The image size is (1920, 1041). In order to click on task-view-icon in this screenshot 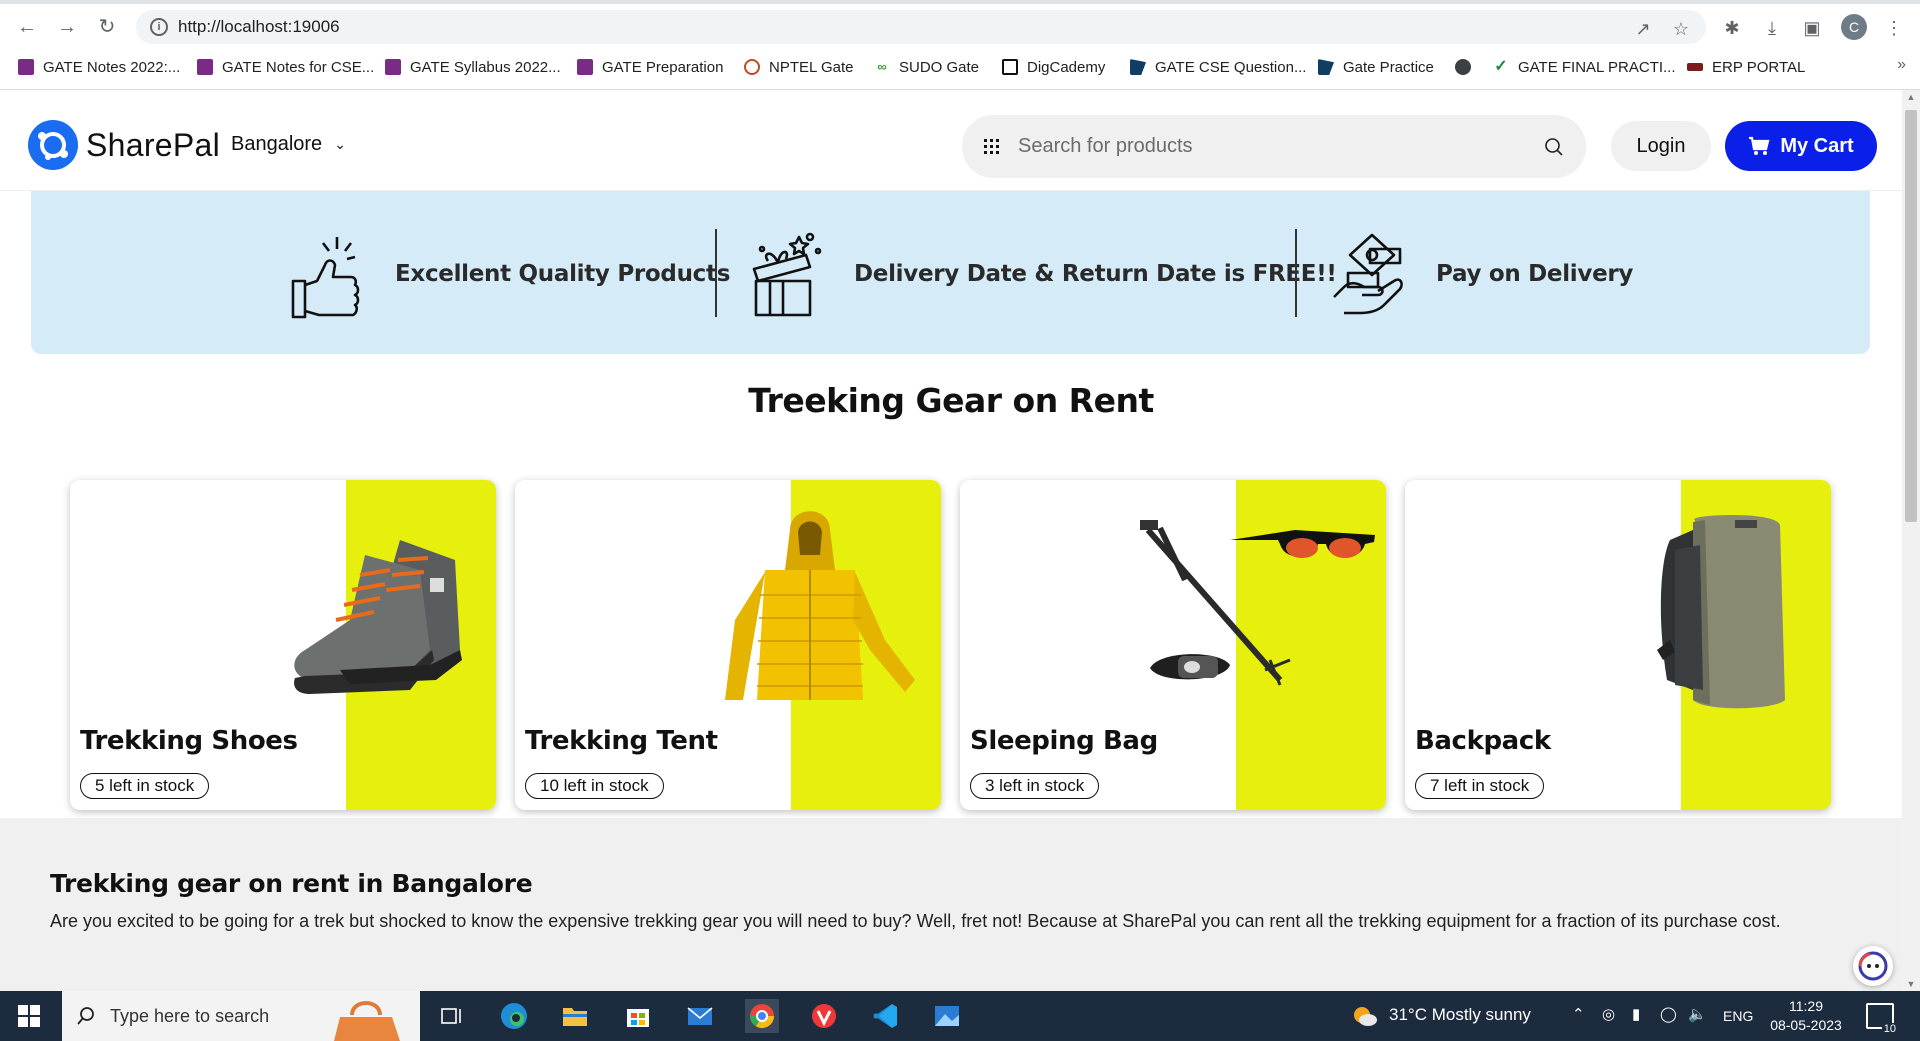, I will do `click(451, 1016)`.